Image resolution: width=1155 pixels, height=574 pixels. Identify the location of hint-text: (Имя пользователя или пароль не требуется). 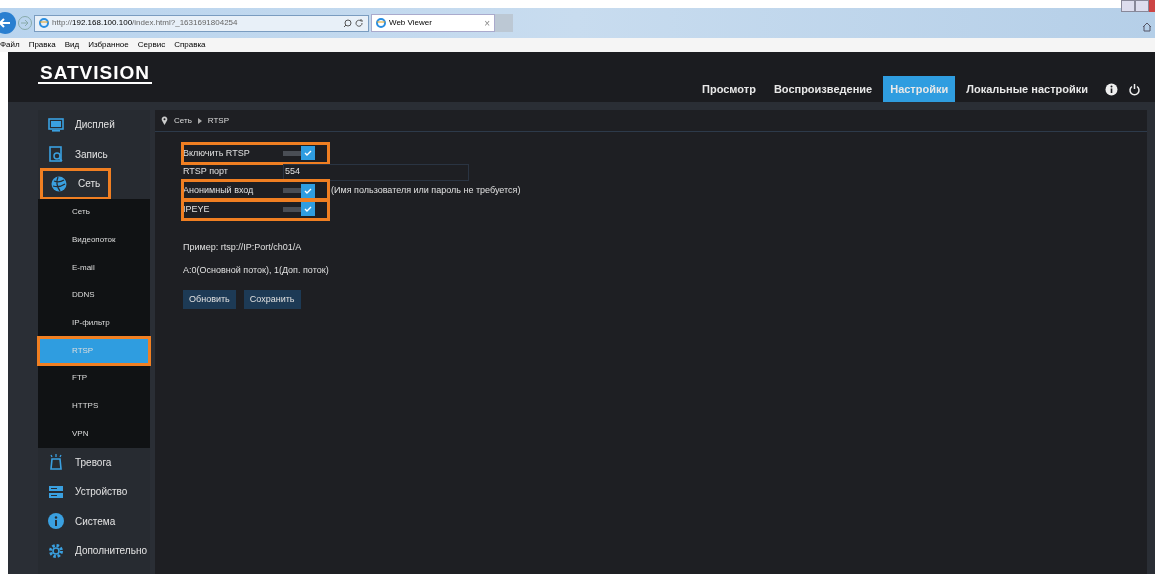
(426, 190).